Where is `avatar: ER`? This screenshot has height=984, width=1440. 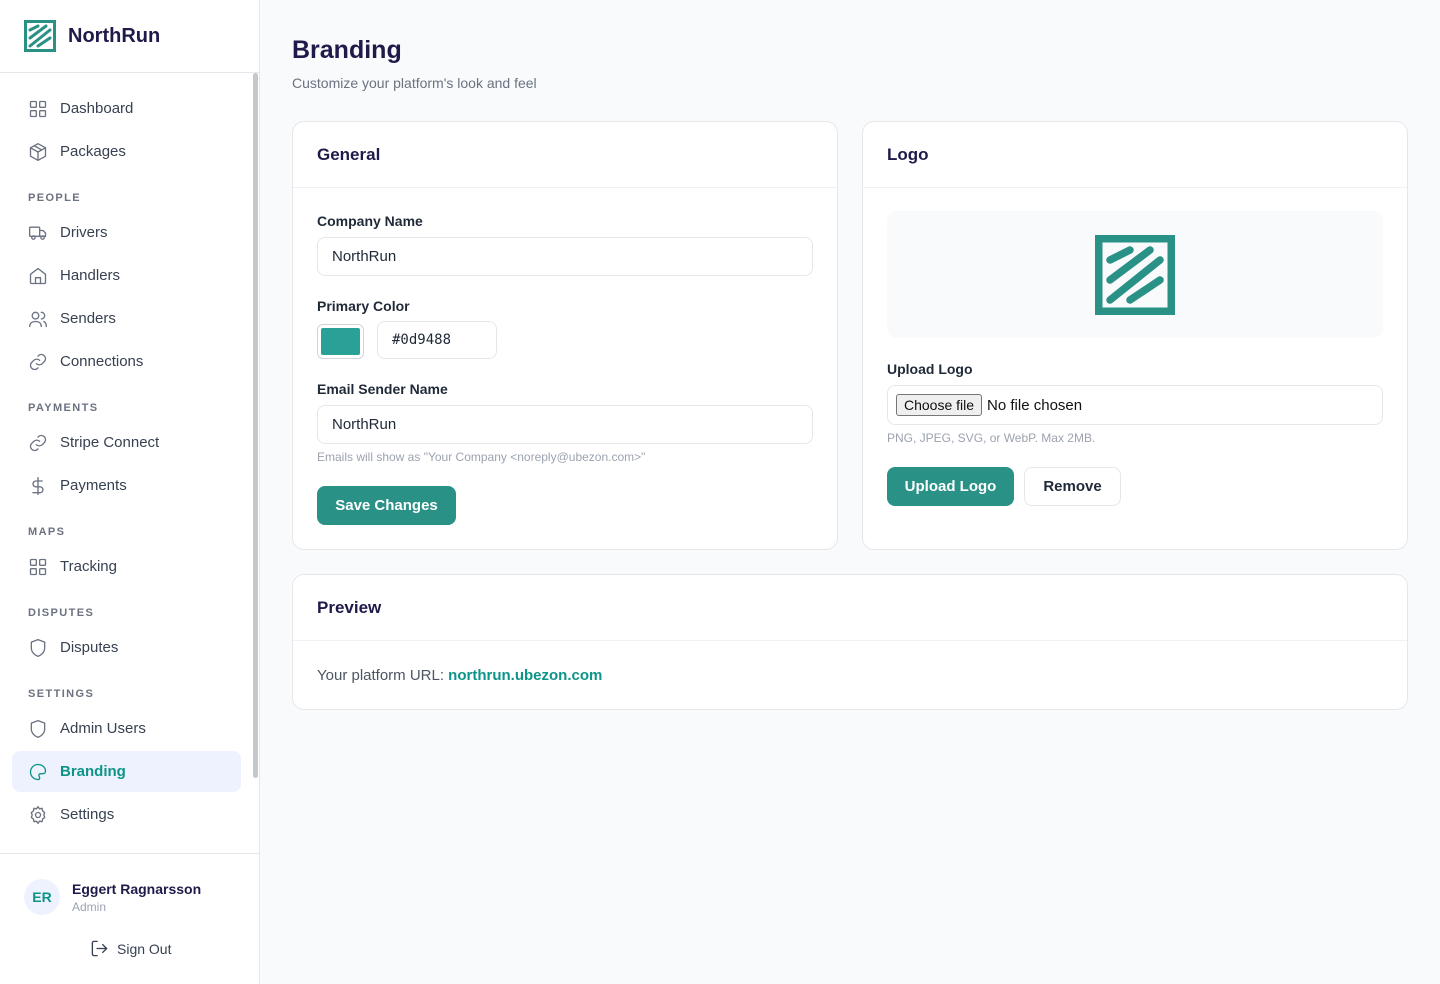
avatar: ER is located at coordinates (42, 897).